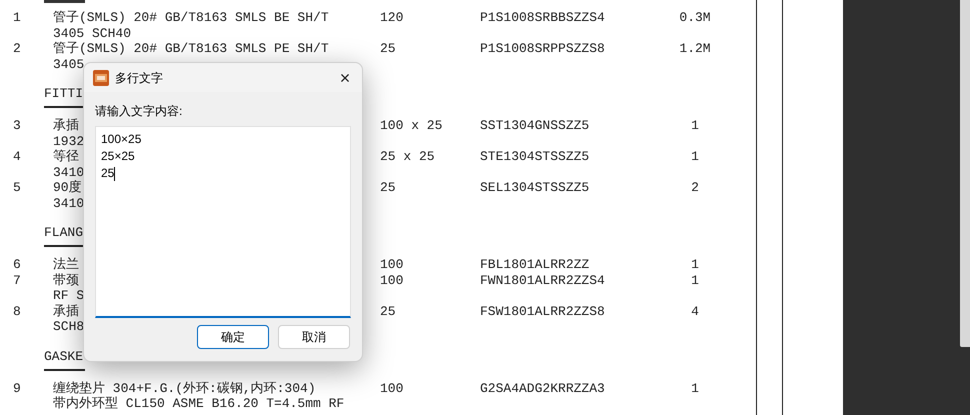  Describe the element at coordinates (695, 48) in the screenshot. I see `item-quantity: 1.2M` at that location.